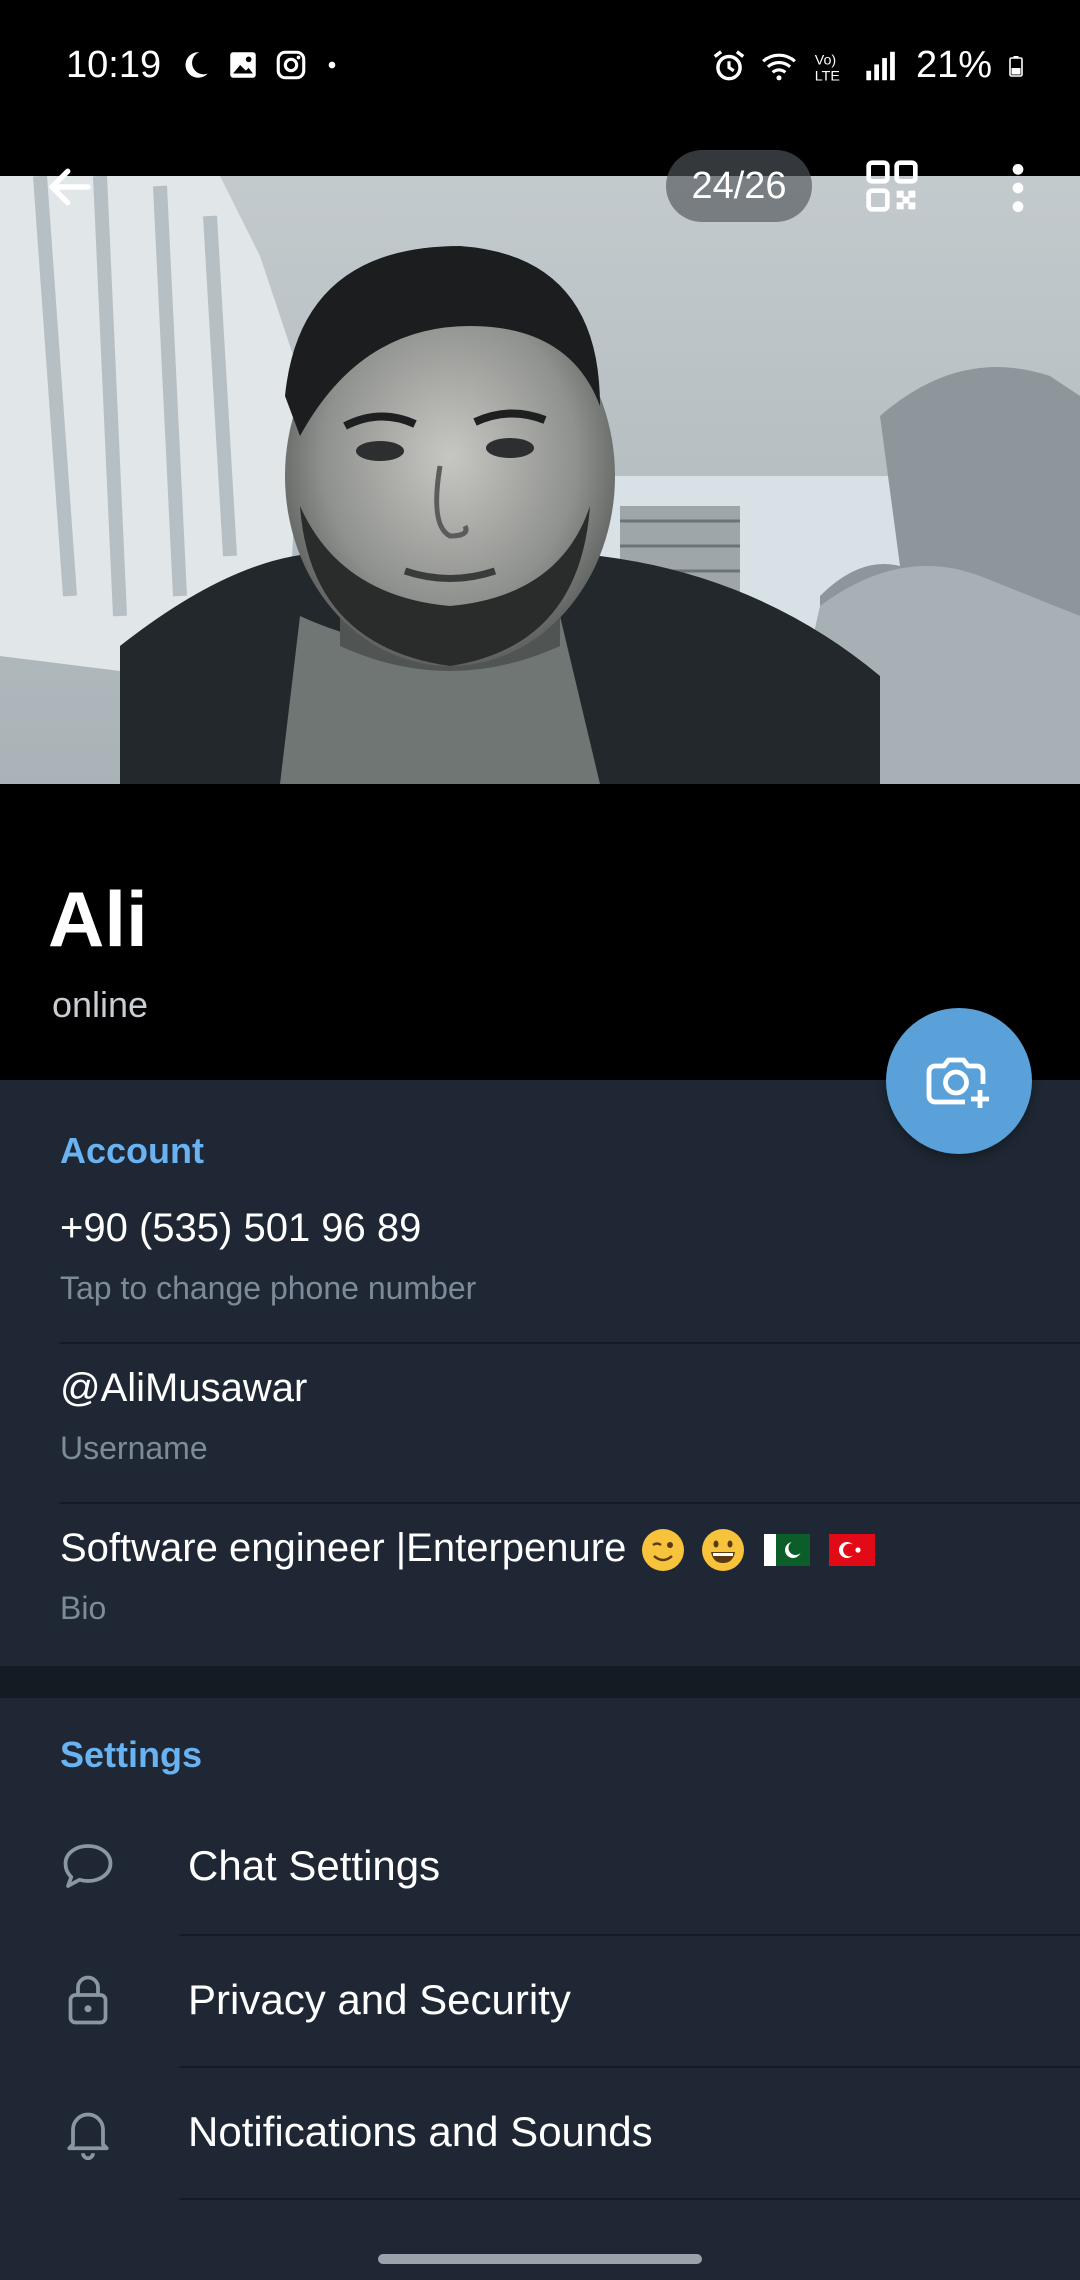 The width and height of the screenshot is (1080, 2280). What do you see at coordinates (540, 186) in the screenshot?
I see `top-bar: 24/26` at bounding box center [540, 186].